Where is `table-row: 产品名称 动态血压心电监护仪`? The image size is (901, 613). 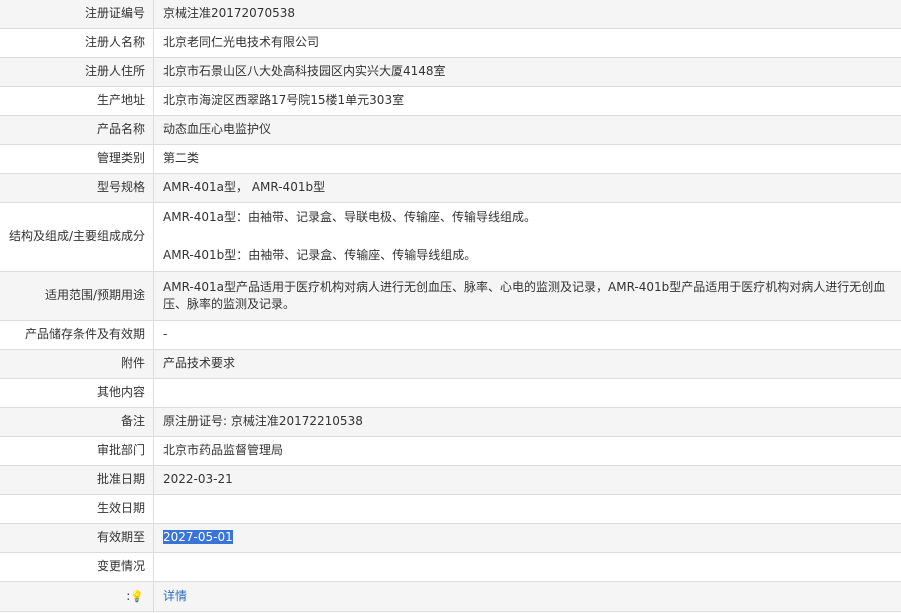
table-row: 产品名称 动态血压心电监护仪 is located at coordinates (450, 130).